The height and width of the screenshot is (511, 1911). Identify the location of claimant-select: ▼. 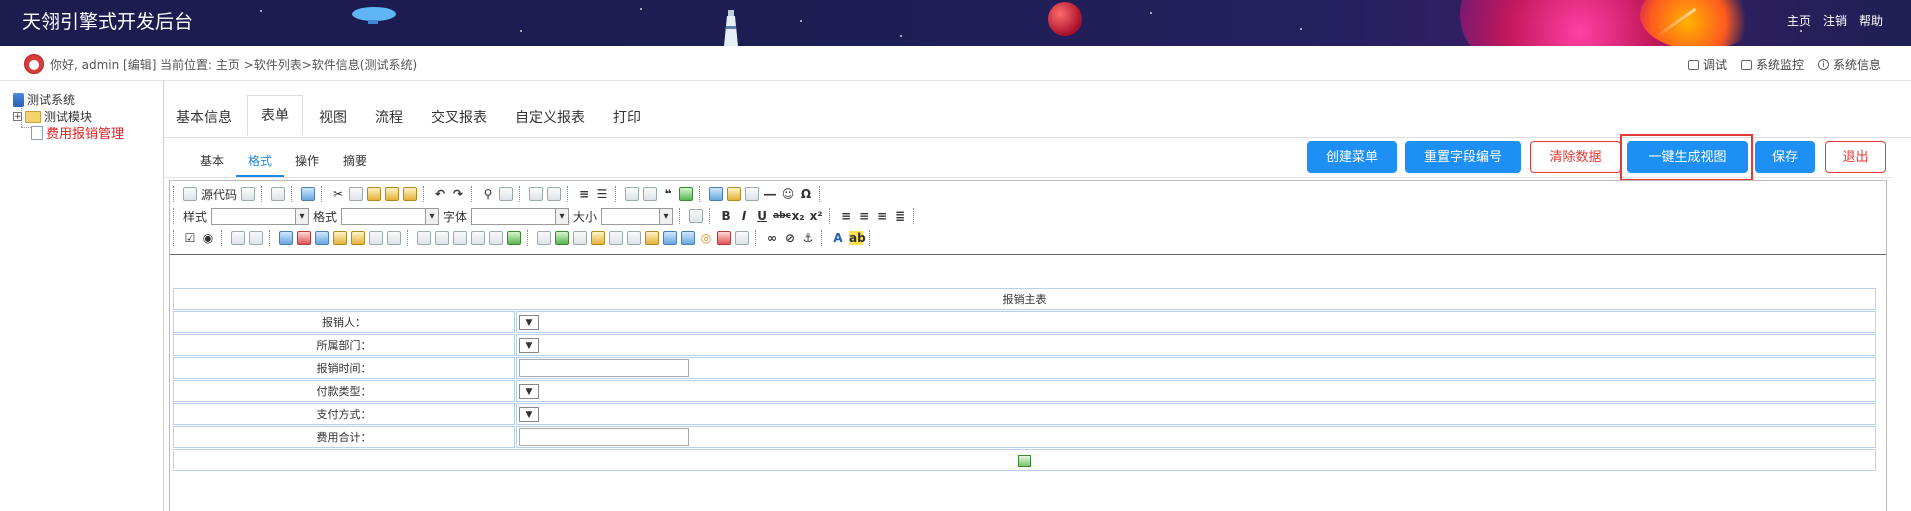
(529, 322).